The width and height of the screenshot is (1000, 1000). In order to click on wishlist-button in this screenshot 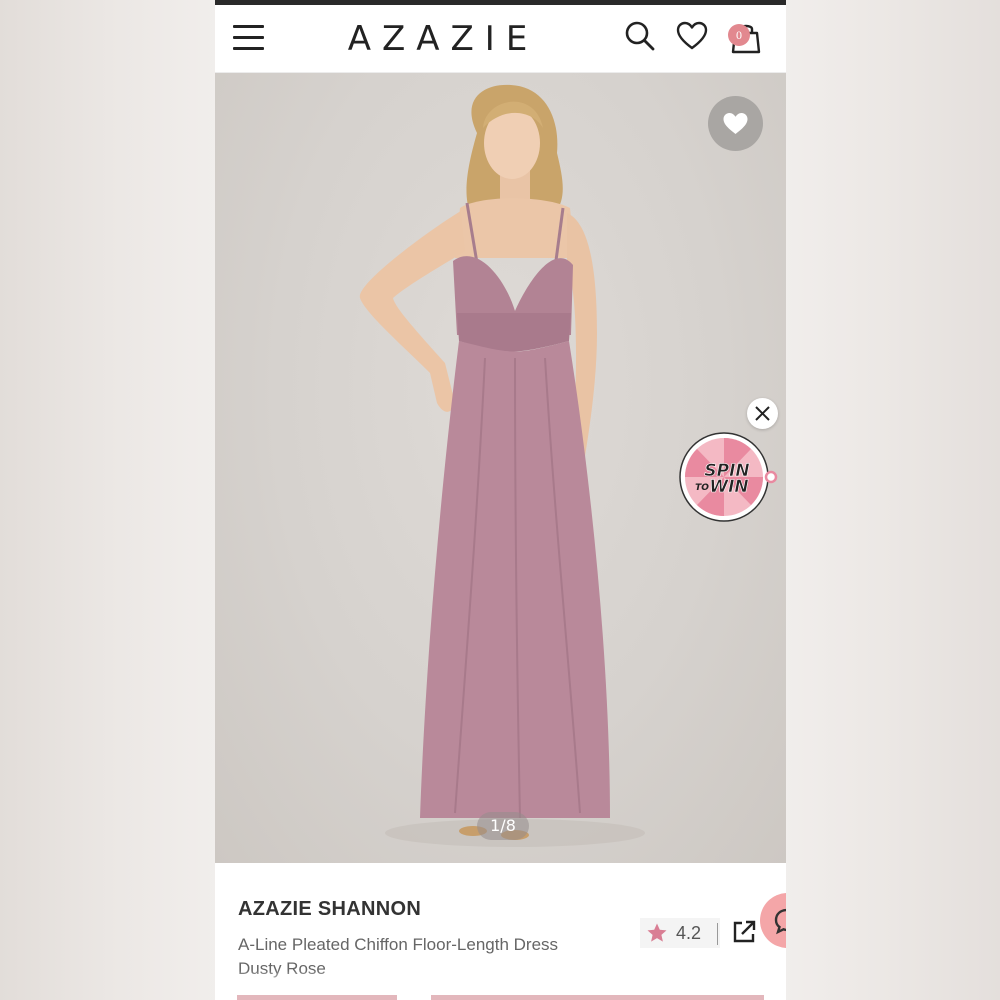, I will do `click(693, 37)`.